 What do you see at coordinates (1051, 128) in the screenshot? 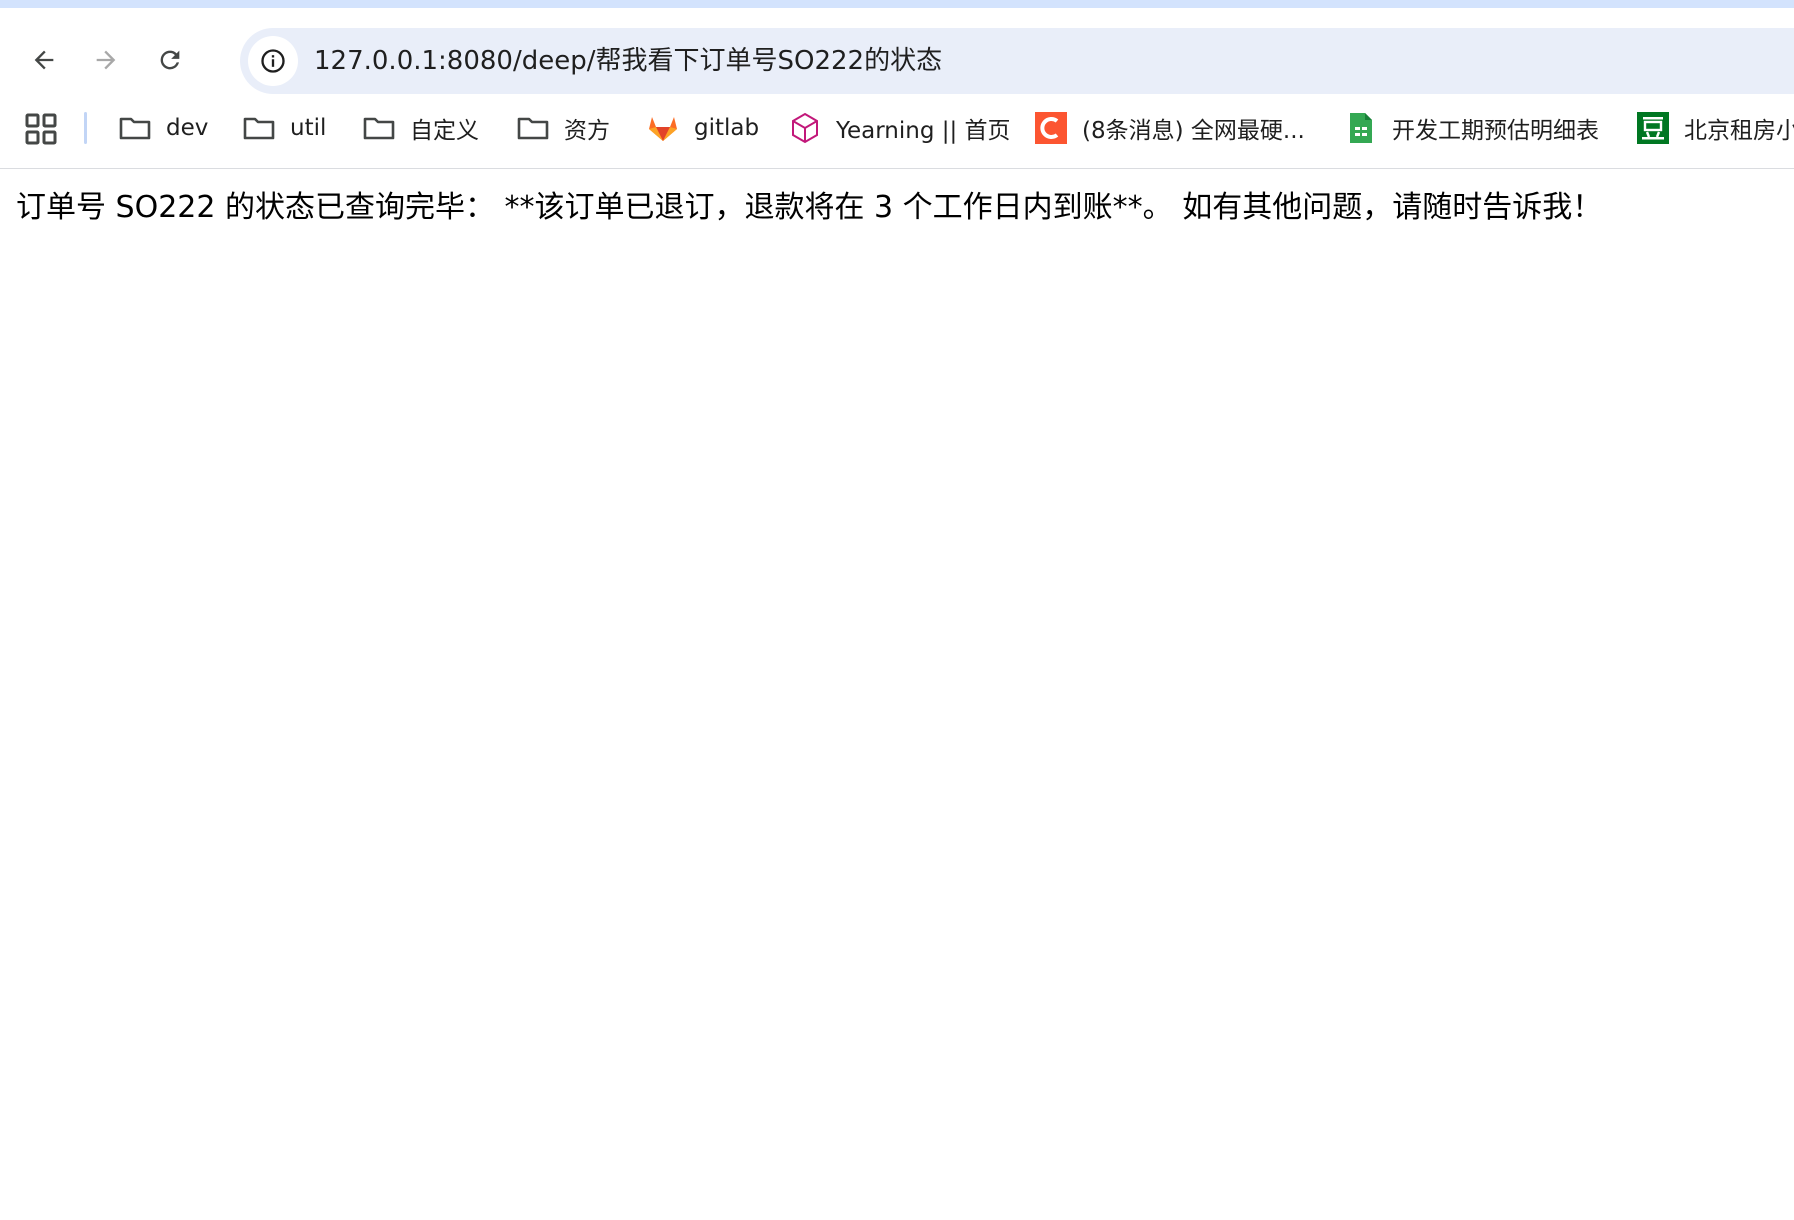
I see `csdn-icon` at bounding box center [1051, 128].